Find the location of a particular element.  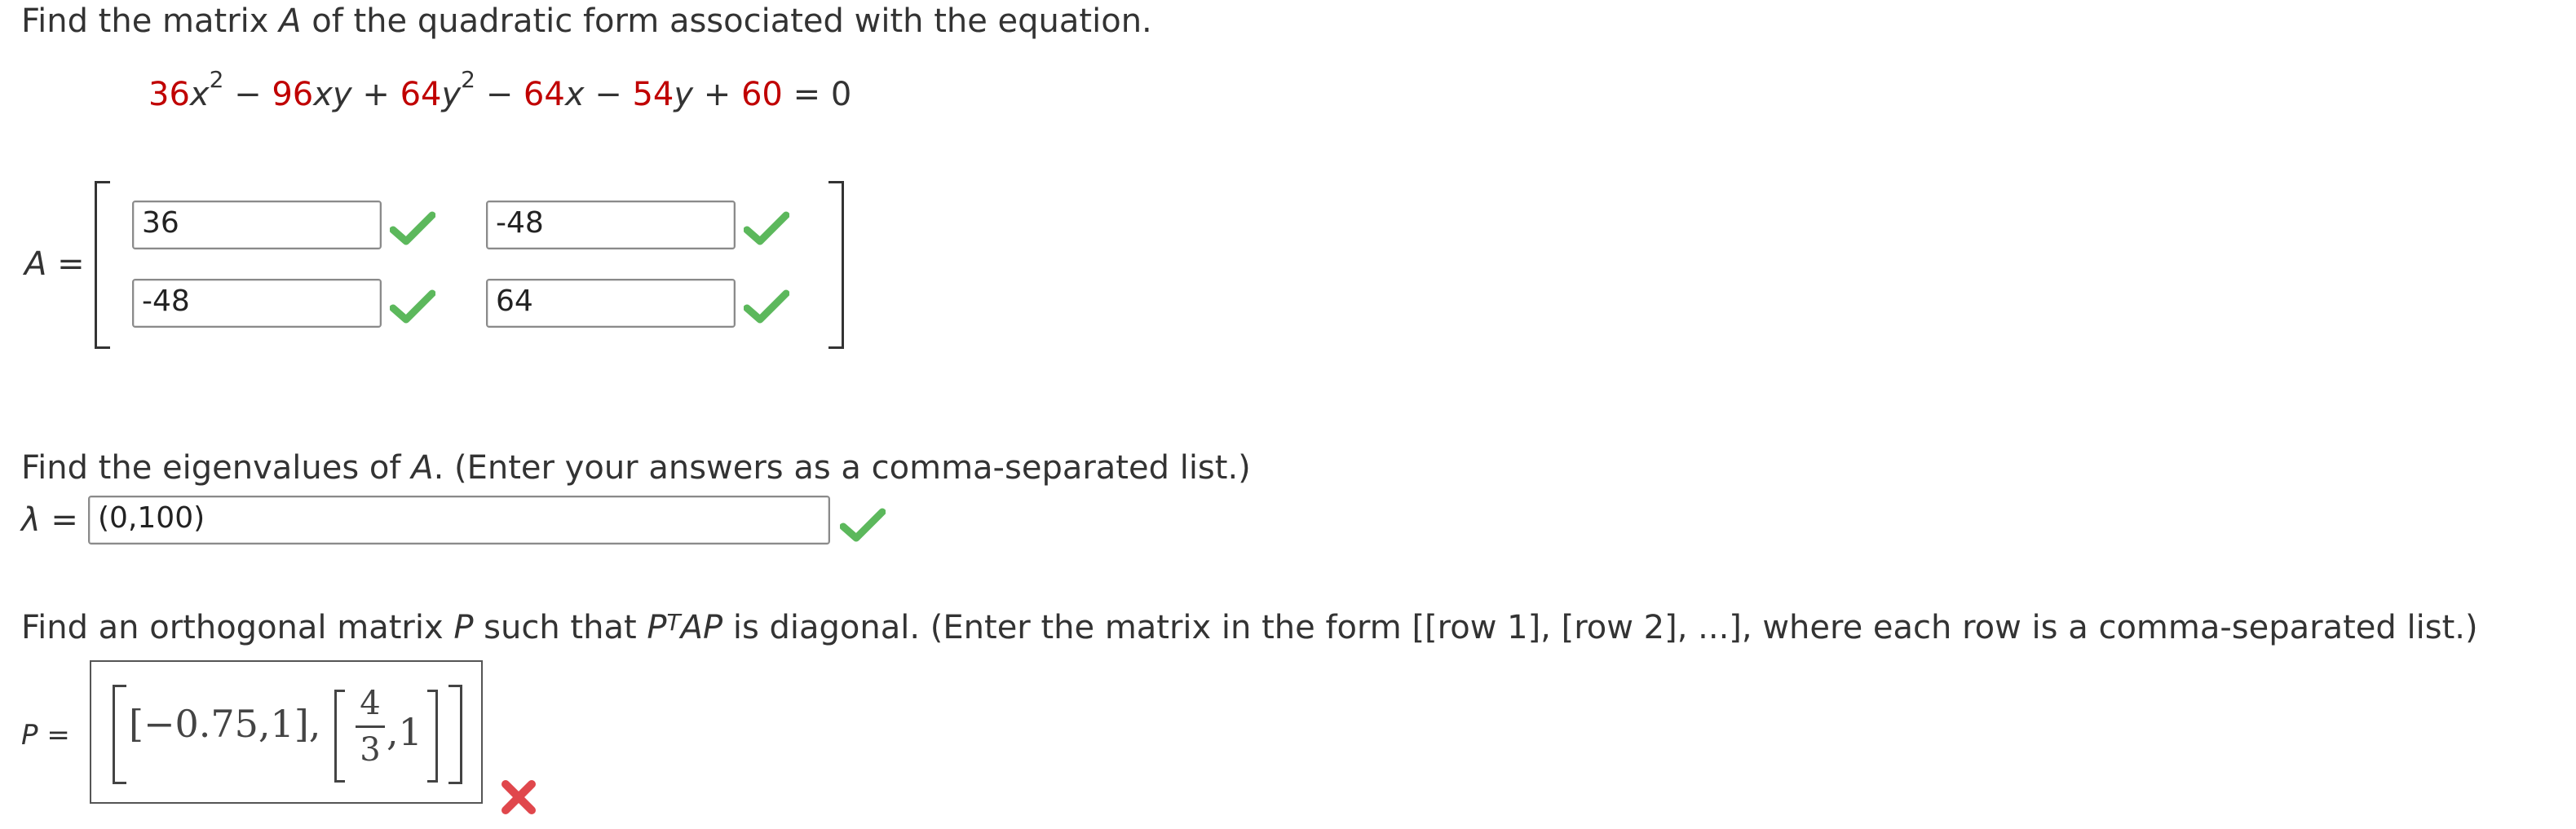

outer-left-bracket is located at coordinates (119, 734).